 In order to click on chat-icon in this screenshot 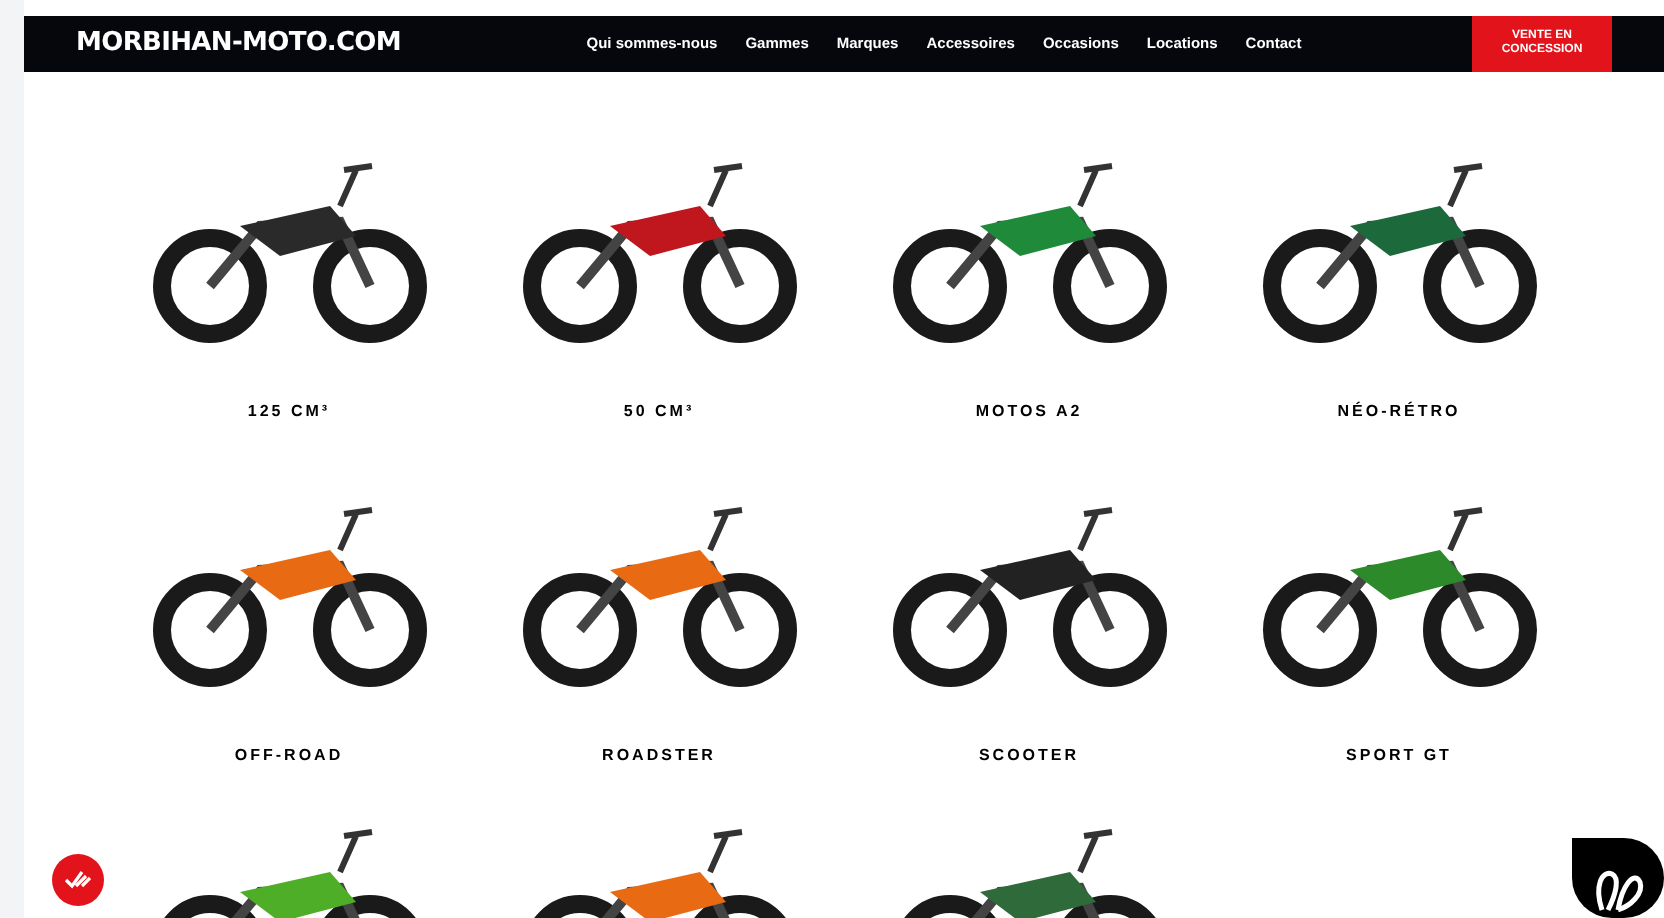, I will do `click(1618, 878)`.